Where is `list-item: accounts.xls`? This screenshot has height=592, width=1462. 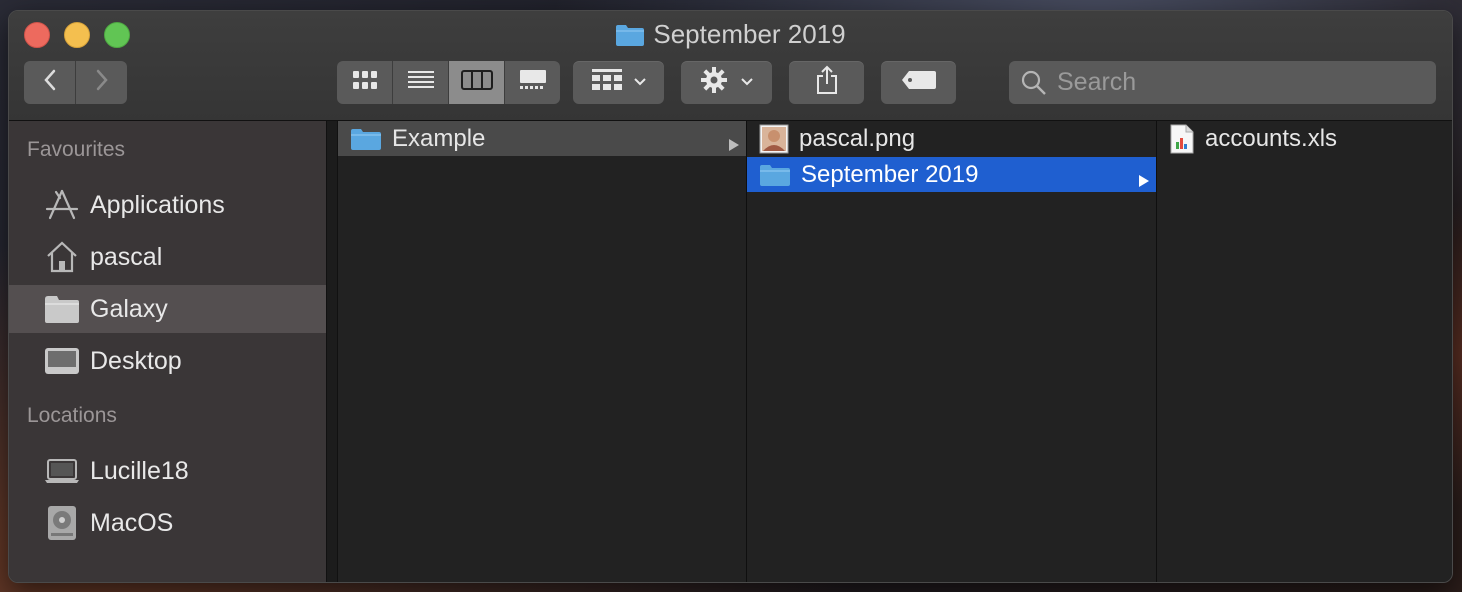
list-item: accounts.xls is located at coordinates (1304, 138).